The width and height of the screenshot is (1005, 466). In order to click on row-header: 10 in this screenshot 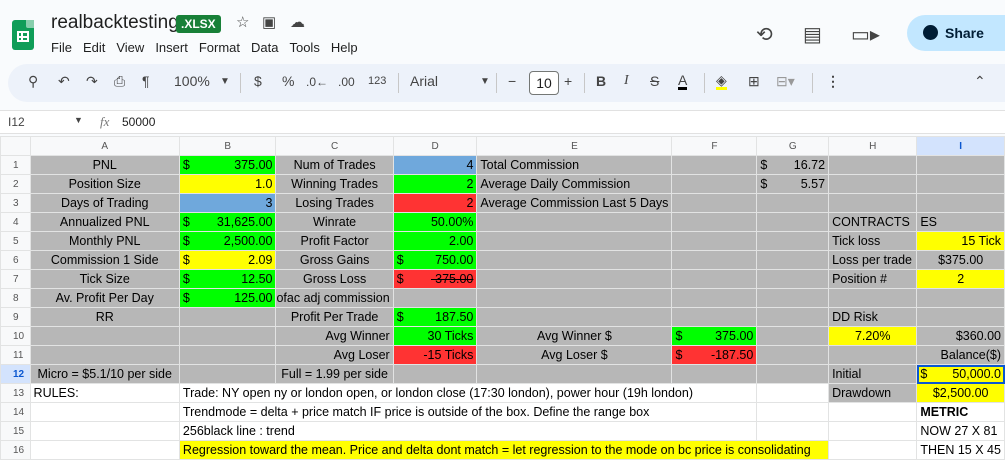, I will do `click(15, 336)`.